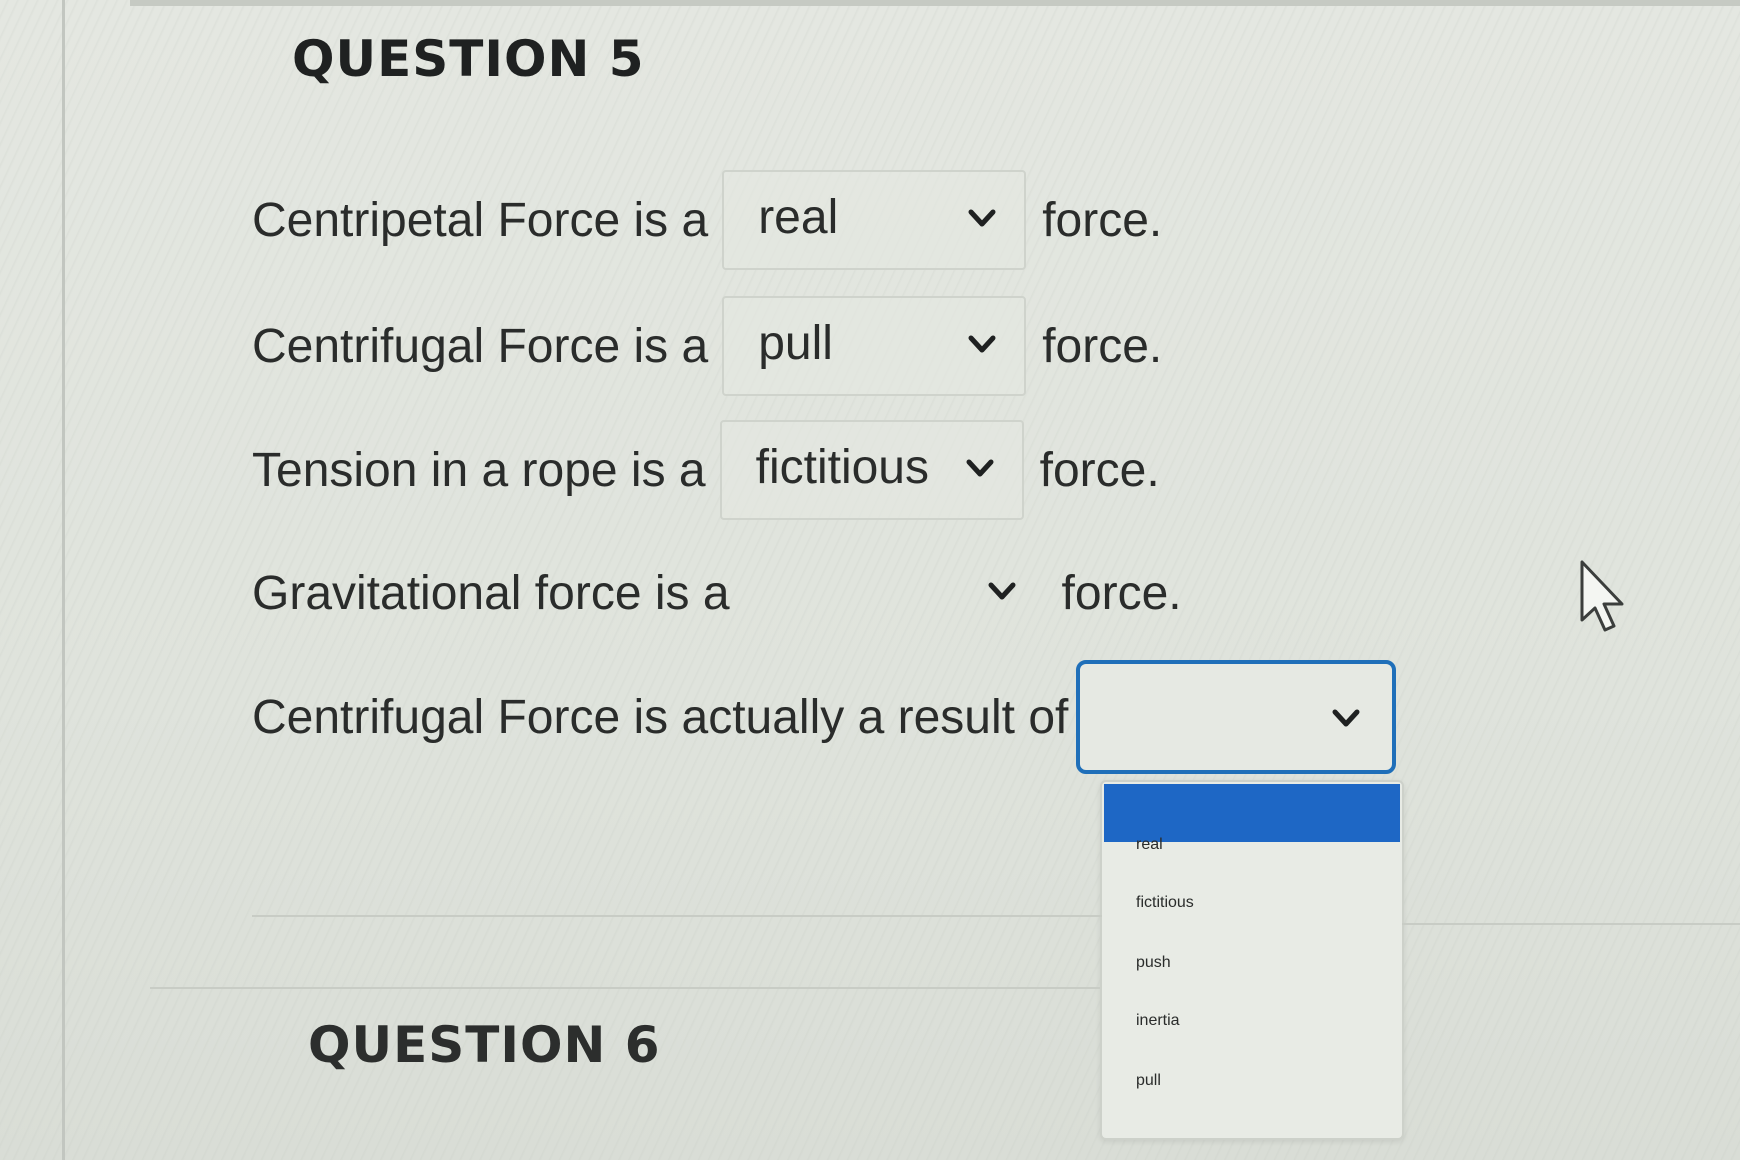 The height and width of the screenshot is (1160, 1740). Describe the element at coordinates (795, 343) in the screenshot. I see `row-2-select-value: pull` at that location.